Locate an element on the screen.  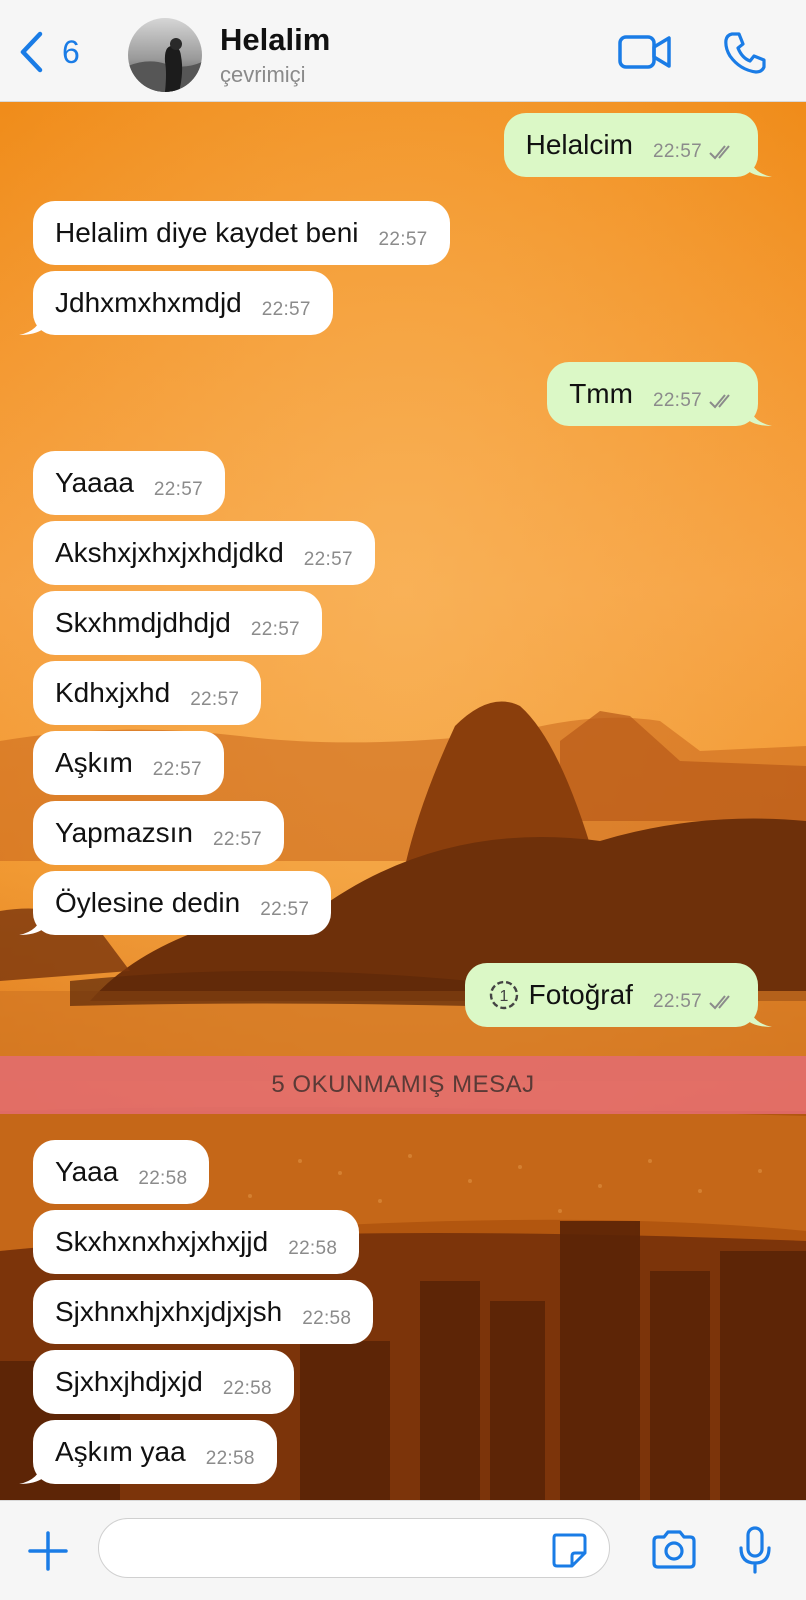
message-bubble-incoming: Skxhmdjdhdjd 22:57 is located at coordinates (177, 623).